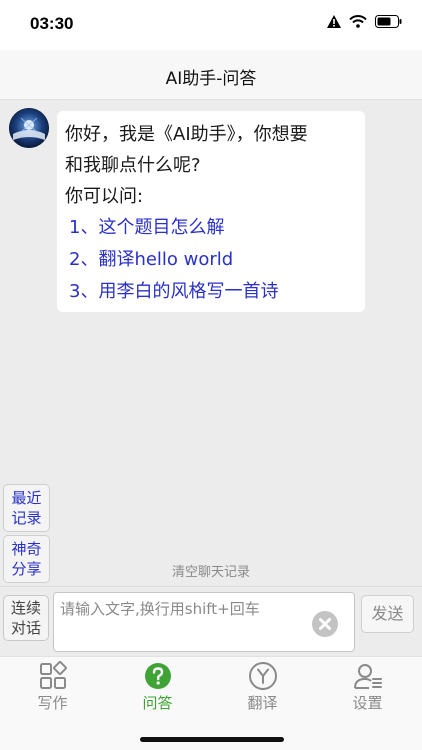  Describe the element at coordinates (133, 165) in the screenshot. I see `message-line: 和我聊点什么呢?` at that location.